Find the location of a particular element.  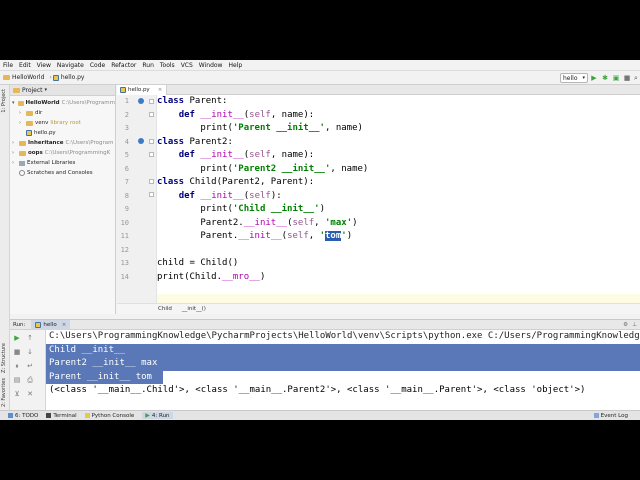

coverage-icon: ▣ is located at coordinates (616, 78).